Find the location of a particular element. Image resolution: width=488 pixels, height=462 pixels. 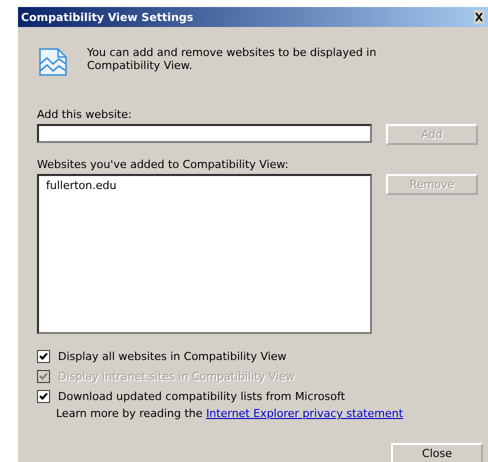

checkbox-label: Display all websites in Compatibility View is located at coordinates (172, 356).